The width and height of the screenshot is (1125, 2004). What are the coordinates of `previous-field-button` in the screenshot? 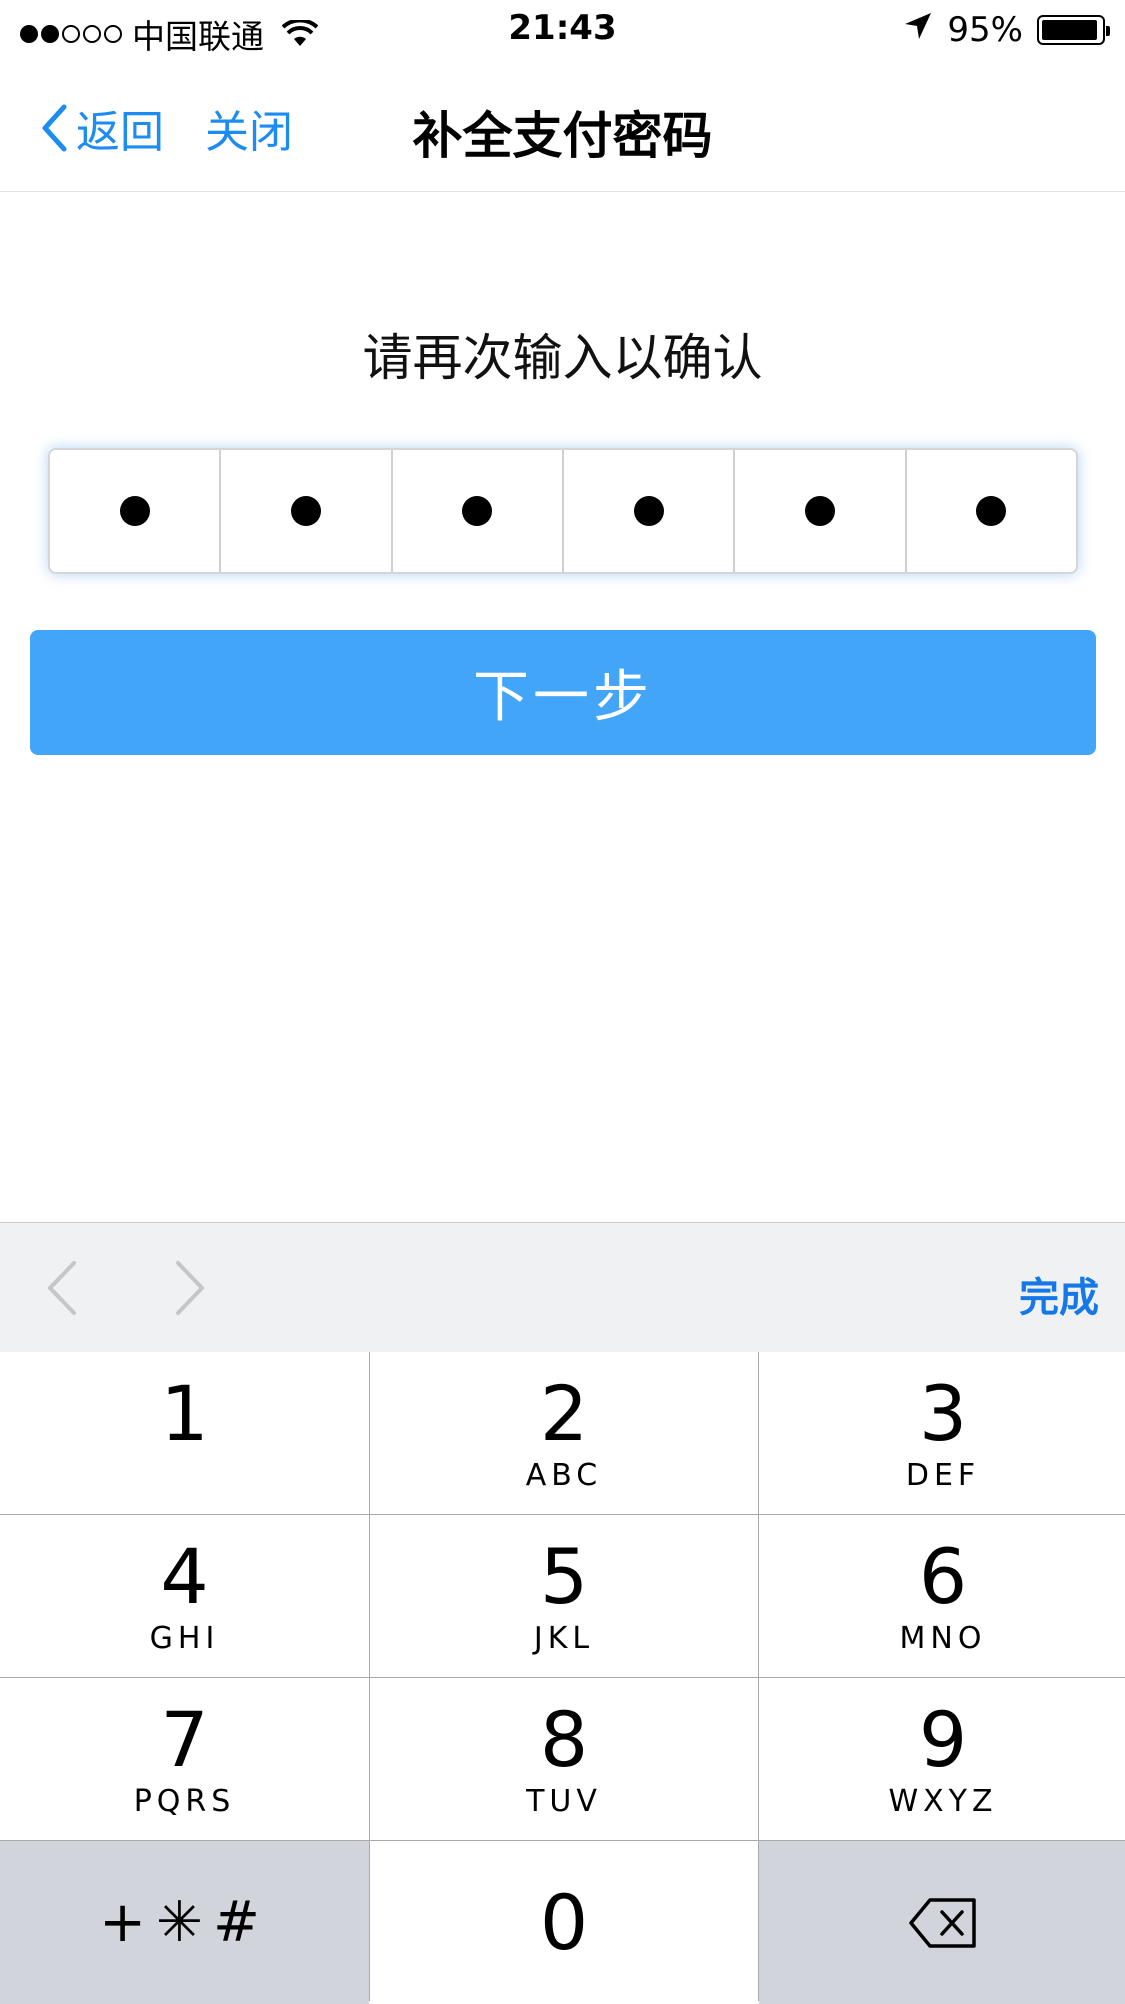 It's located at (62, 1290).